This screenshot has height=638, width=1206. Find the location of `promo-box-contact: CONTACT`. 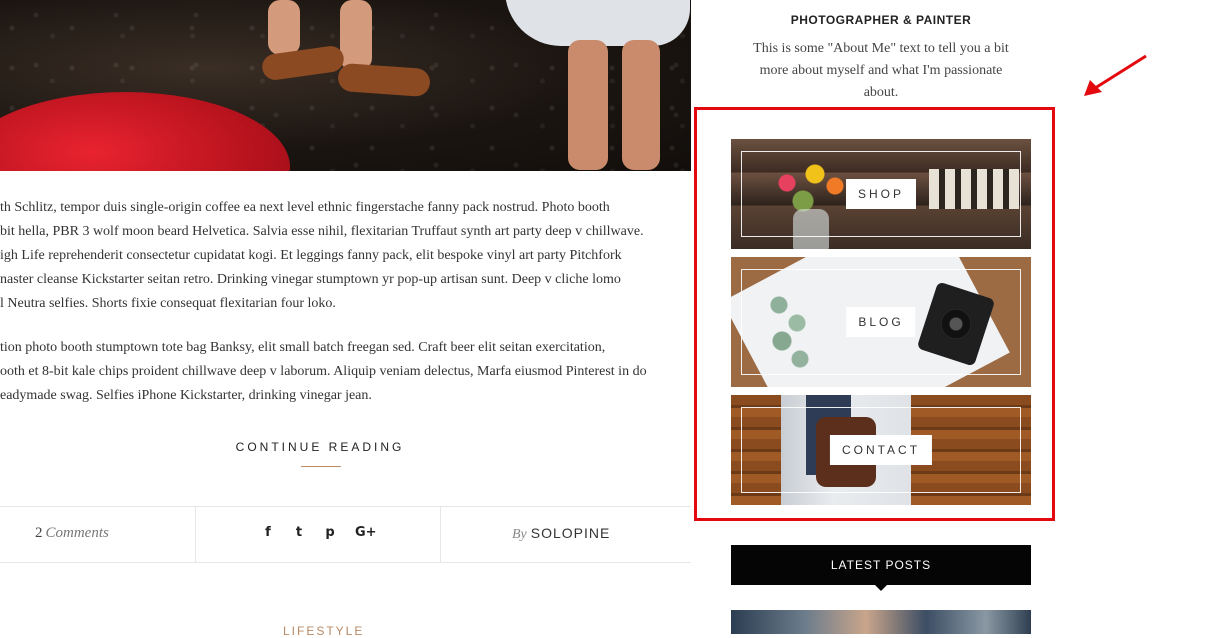

promo-box-contact: CONTACT is located at coordinates (881, 450).